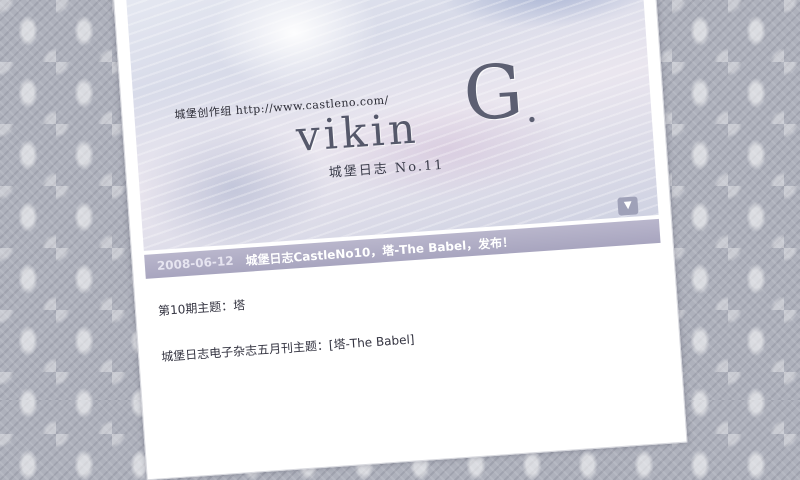 Image resolution: width=800 pixels, height=480 pixels. I want to click on banner-logo-text: vikin, so click(357, 132).